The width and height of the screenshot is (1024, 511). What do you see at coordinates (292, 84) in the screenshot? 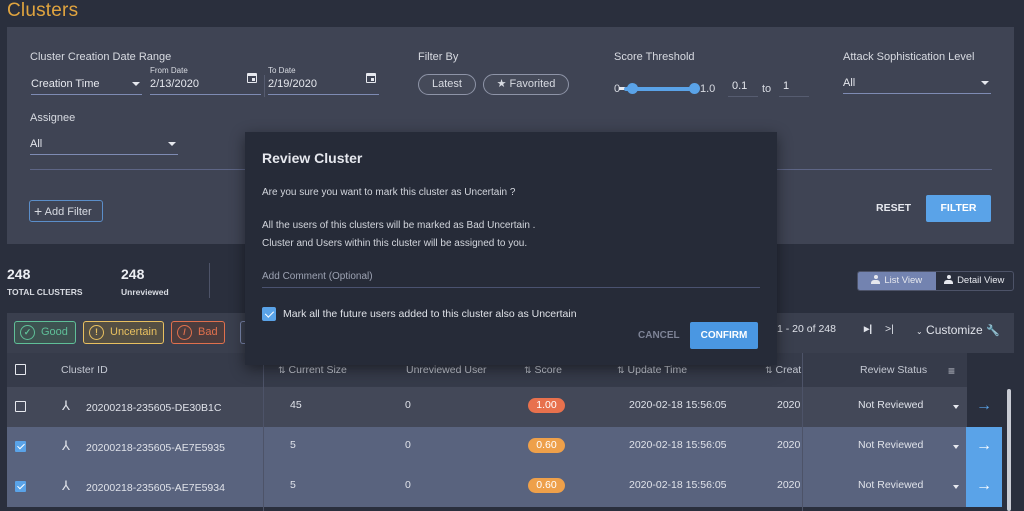
I see `to-date-value: 2/19/2020` at bounding box center [292, 84].